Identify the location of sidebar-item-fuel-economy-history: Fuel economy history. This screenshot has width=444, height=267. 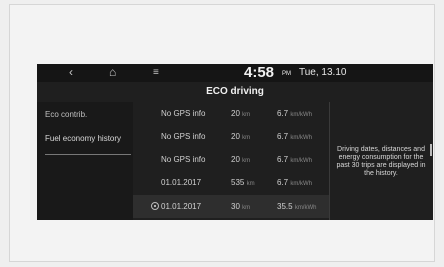
(85, 149).